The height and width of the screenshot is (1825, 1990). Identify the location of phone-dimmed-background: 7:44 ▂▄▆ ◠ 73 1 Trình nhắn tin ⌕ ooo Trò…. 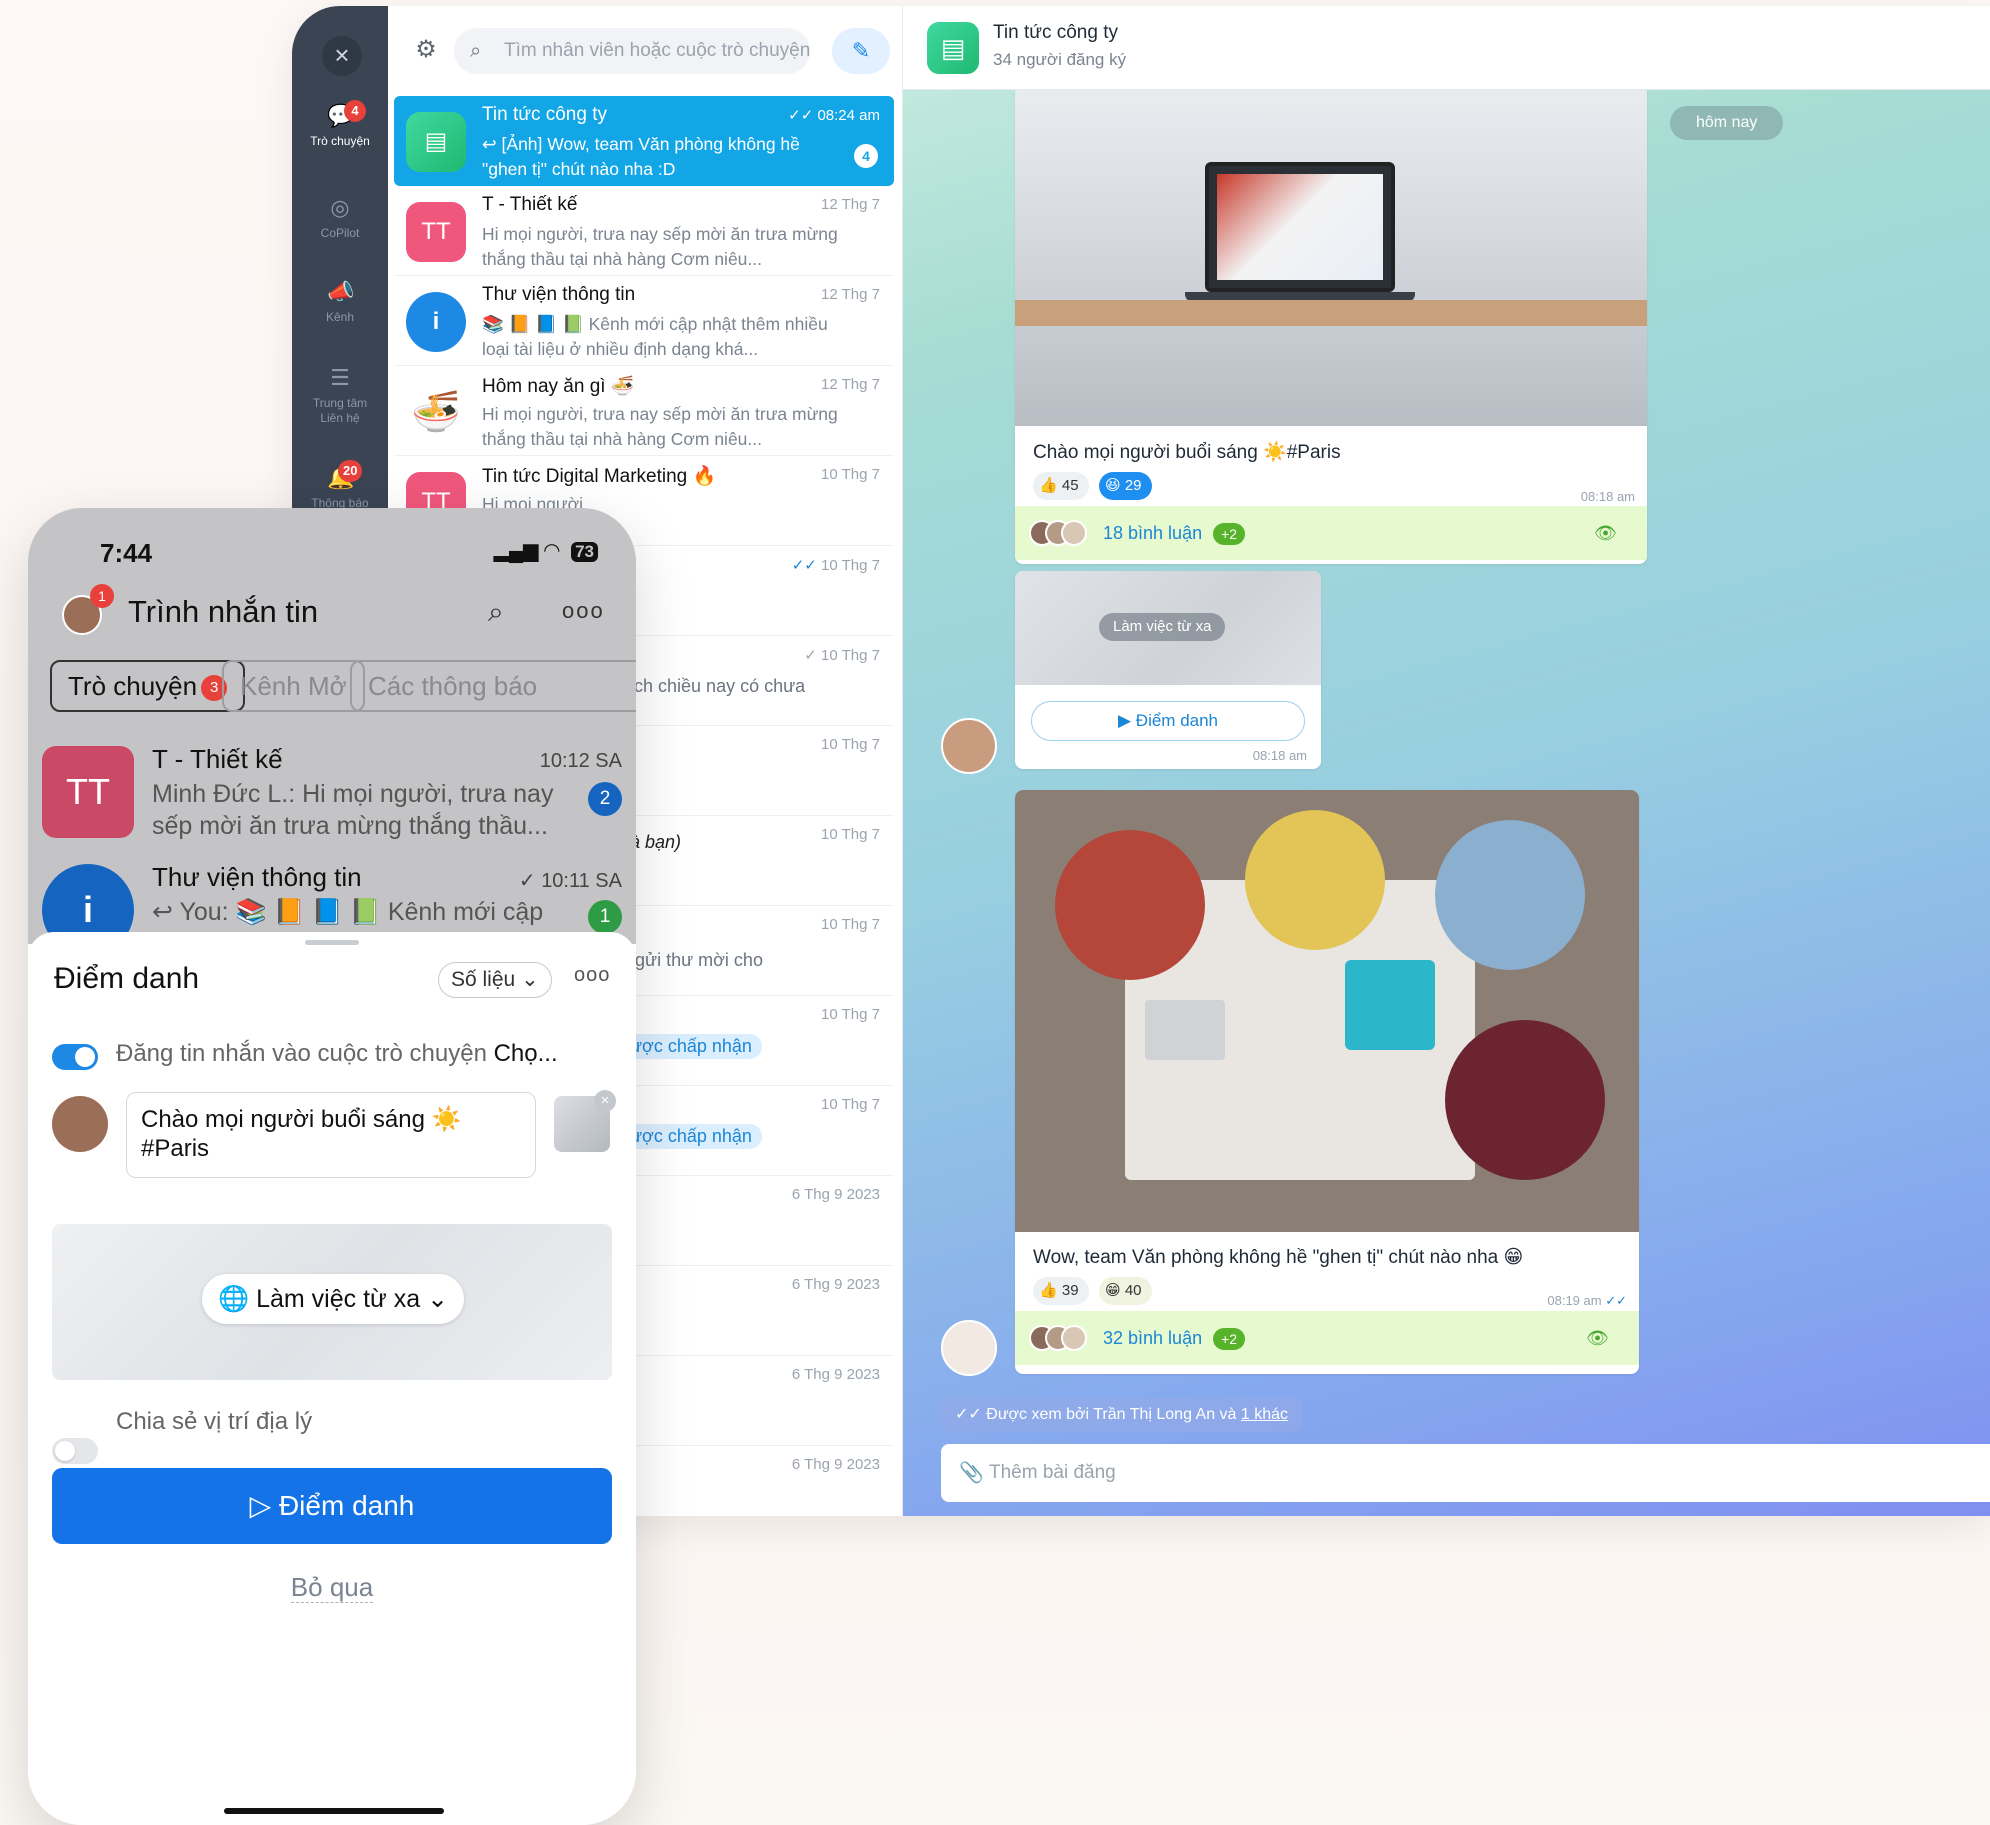
(332, 733).